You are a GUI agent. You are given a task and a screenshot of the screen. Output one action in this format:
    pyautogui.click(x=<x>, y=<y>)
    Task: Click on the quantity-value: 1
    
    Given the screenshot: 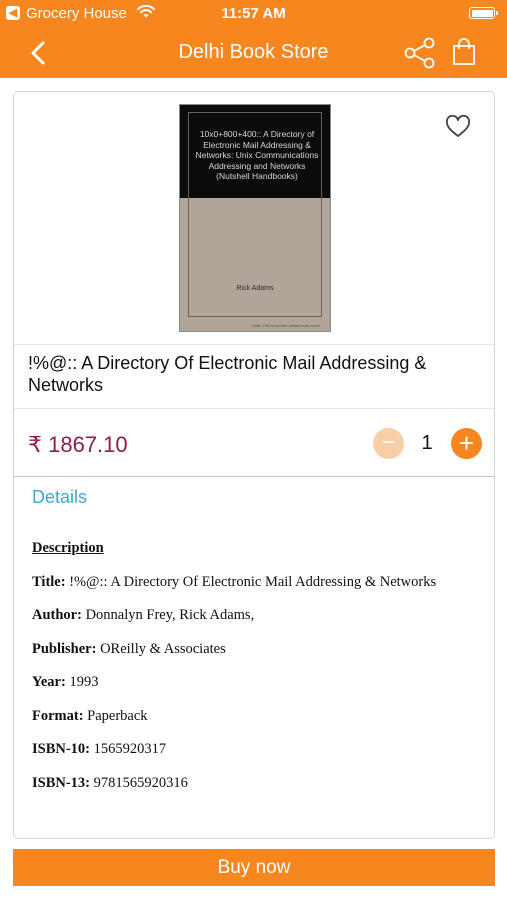 What is the action you would take?
    pyautogui.click(x=427, y=443)
    